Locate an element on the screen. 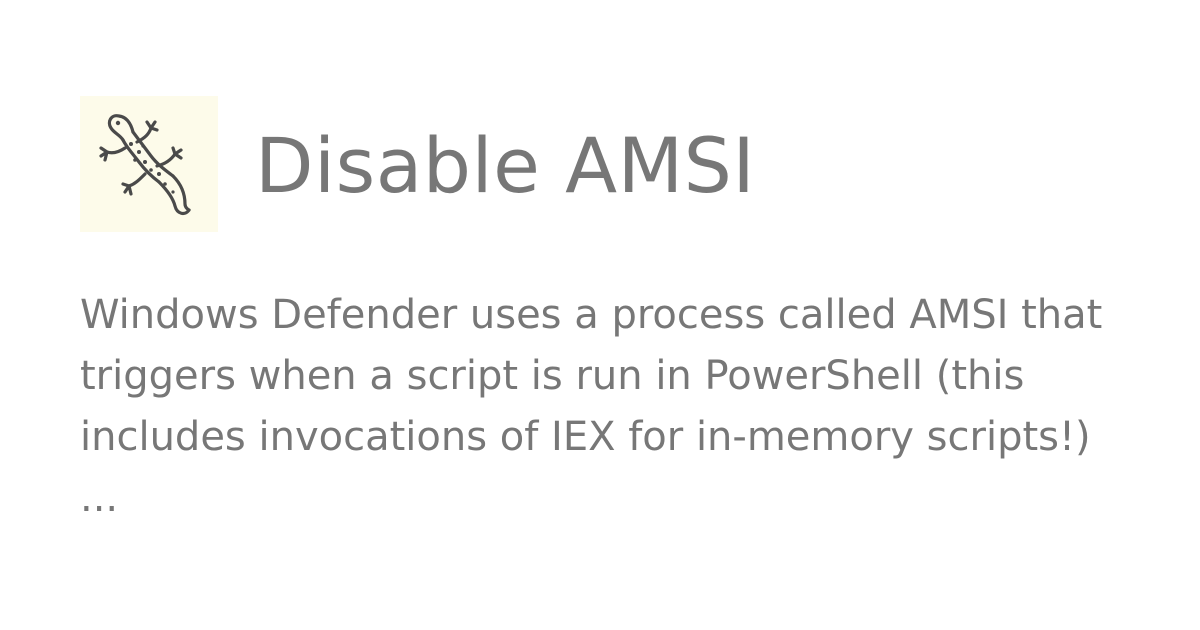 The width and height of the screenshot is (1200, 630). gecko-icon is located at coordinates (145, 165).